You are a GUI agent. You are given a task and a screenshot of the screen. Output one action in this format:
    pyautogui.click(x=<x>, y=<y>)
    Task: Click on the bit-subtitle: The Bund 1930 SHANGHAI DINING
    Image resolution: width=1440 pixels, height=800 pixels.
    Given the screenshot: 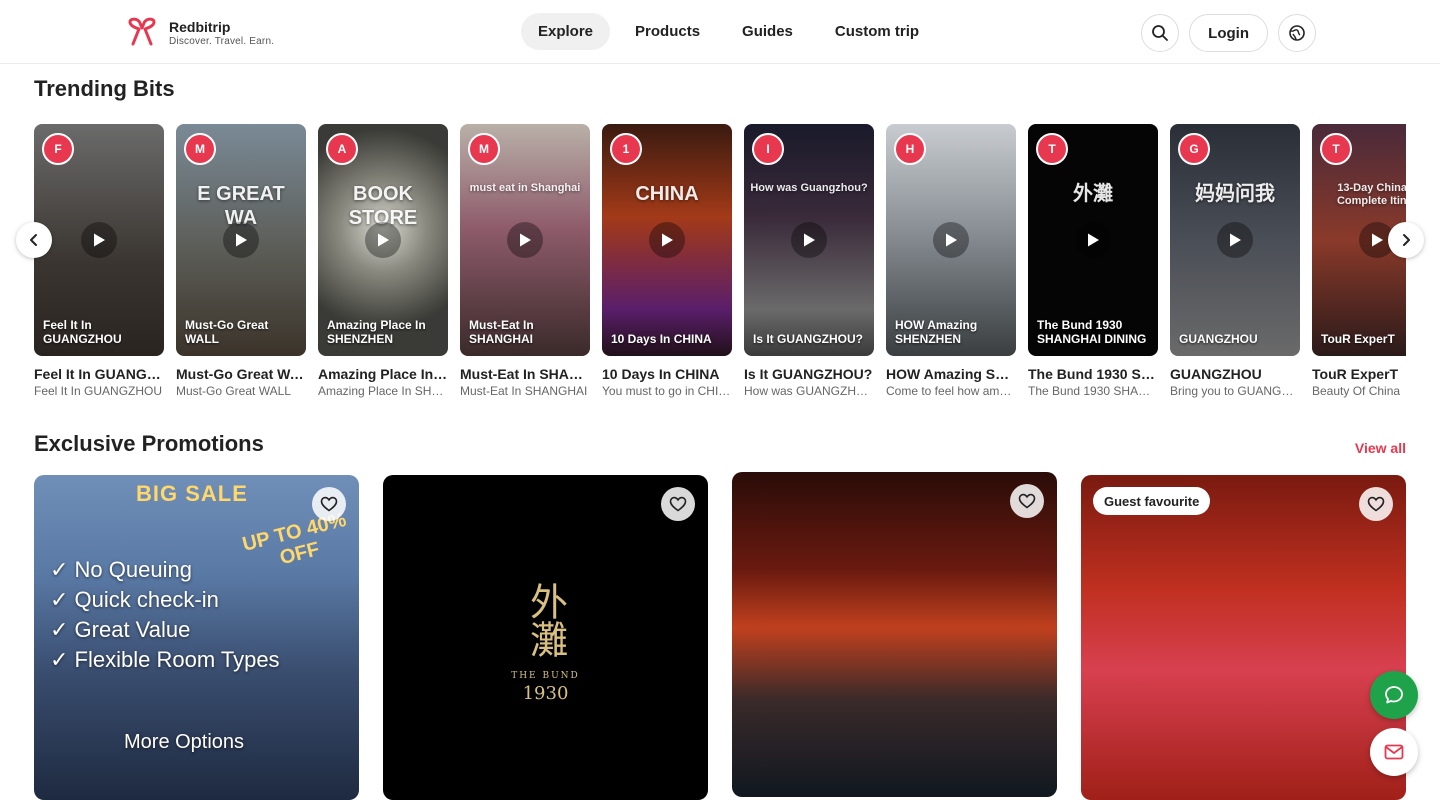 What is the action you would take?
    pyautogui.click(x=1093, y=391)
    